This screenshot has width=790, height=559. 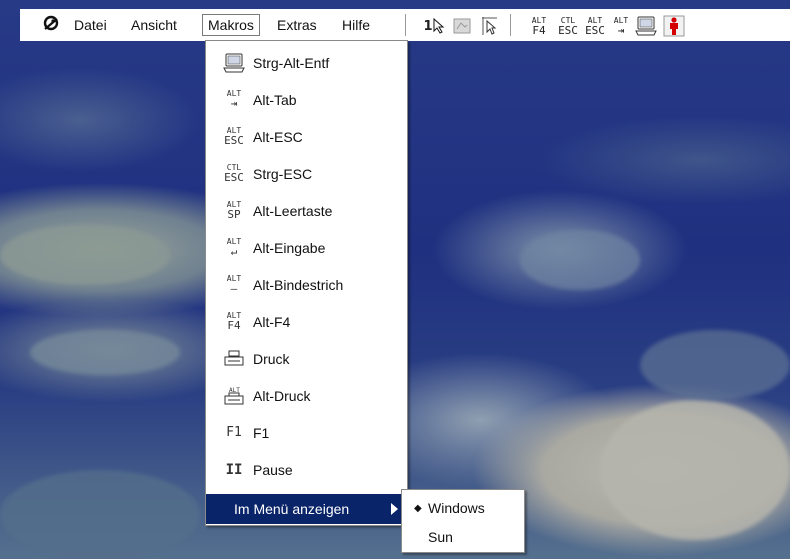 I want to click on alt-tab-bottom: ⇥, so click(x=621, y=30).